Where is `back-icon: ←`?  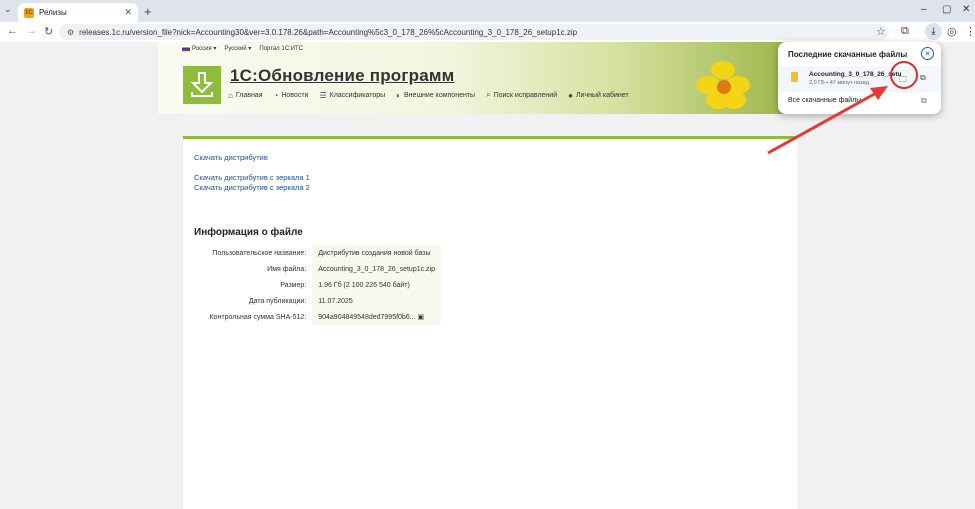 back-icon: ← is located at coordinates (12, 31).